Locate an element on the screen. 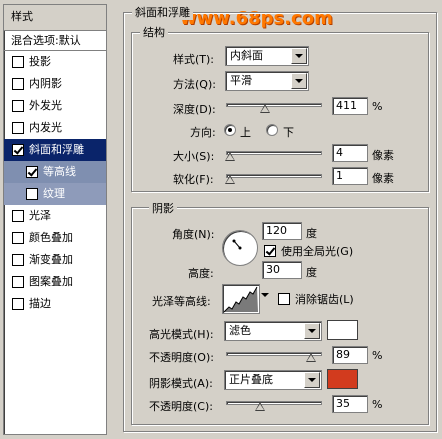  satin-checkbox is located at coordinates (18, 216).